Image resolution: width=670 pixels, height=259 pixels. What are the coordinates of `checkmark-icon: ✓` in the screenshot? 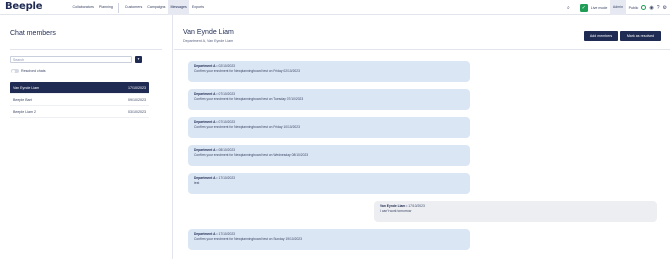 It's located at (583, 7).